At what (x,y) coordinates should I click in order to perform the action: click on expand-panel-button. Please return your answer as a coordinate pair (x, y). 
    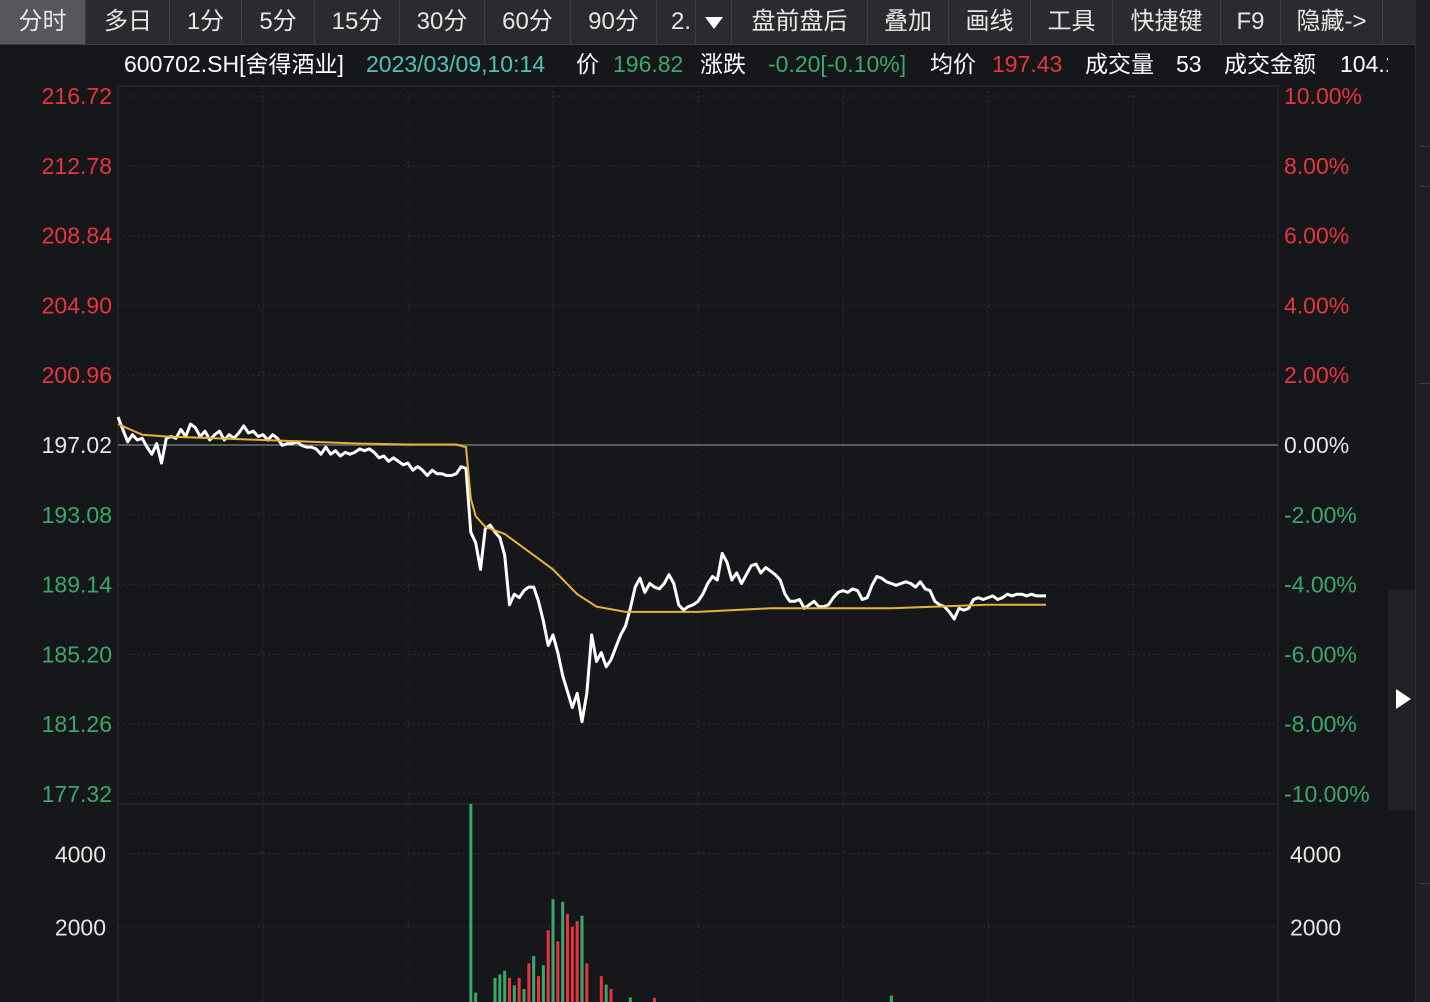
    Looking at the image, I should click on (1401, 700).